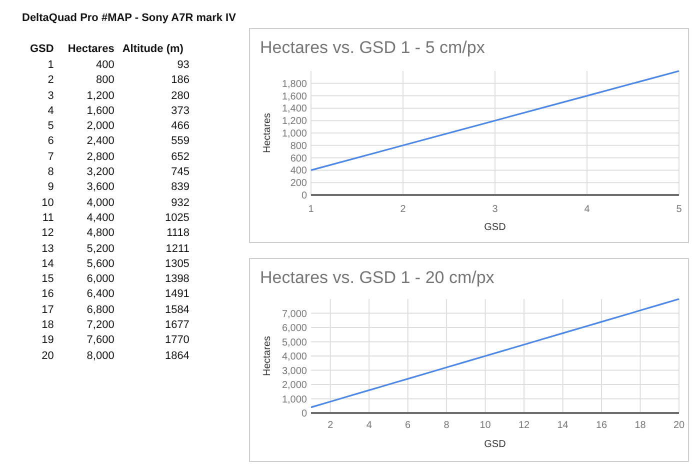  What do you see at coordinates (298, 158) in the screenshot?
I see `y-tick-label: 600` at bounding box center [298, 158].